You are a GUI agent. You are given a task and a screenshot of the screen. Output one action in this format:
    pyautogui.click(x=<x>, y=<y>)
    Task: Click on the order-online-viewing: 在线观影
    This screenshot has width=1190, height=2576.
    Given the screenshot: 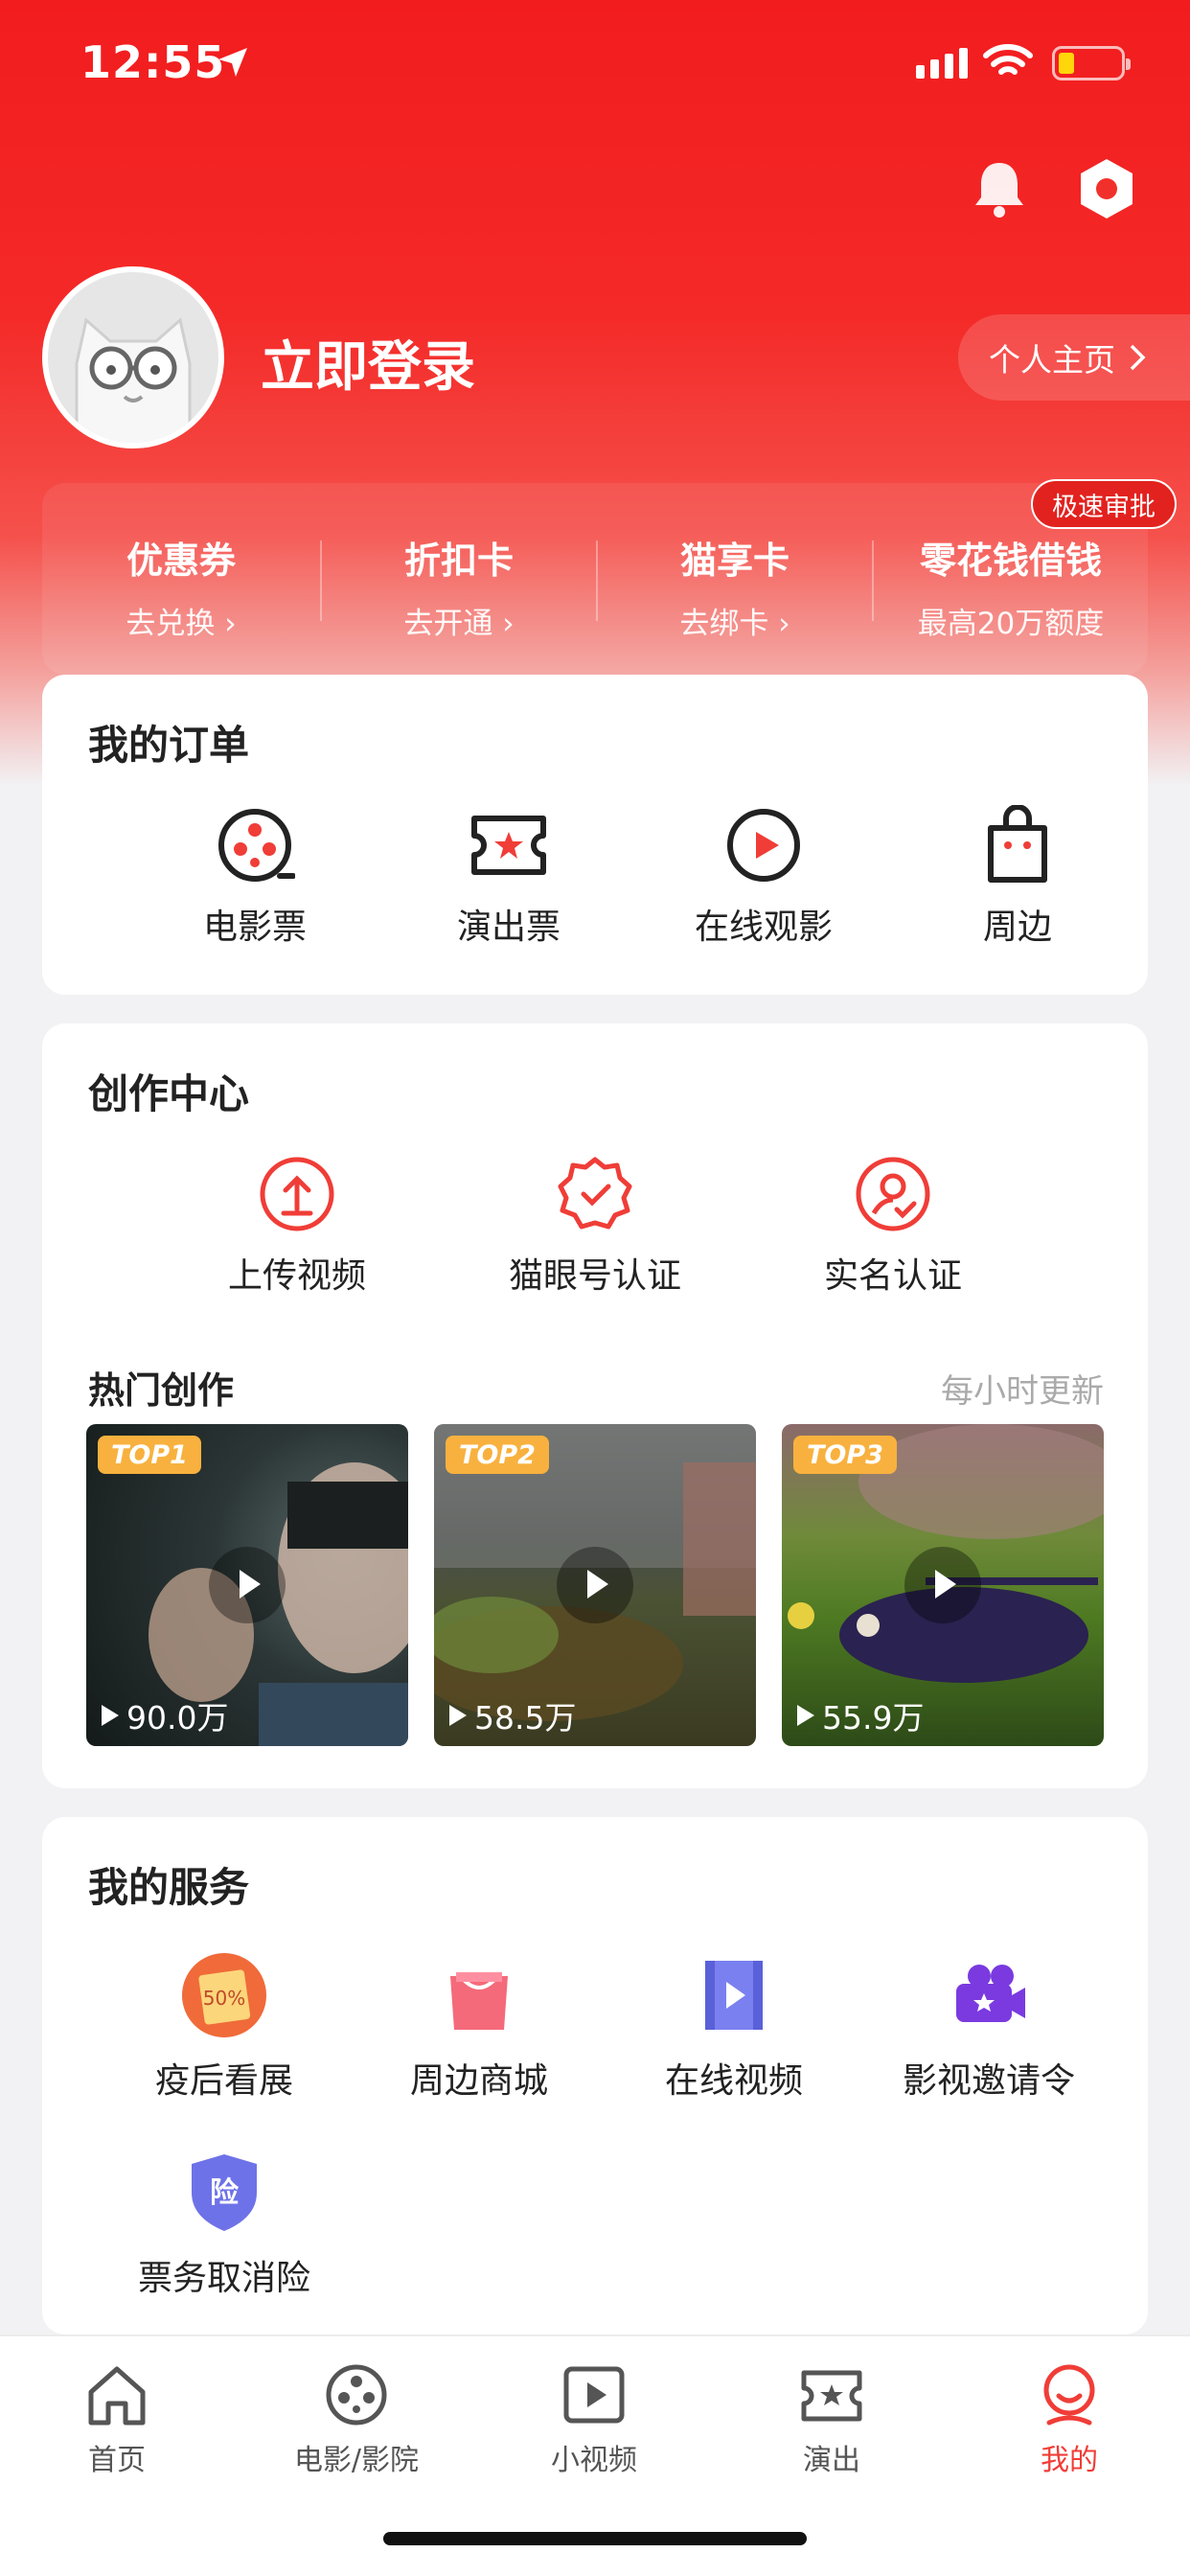 What is the action you would take?
    pyautogui.click(x=763, y=877)
    